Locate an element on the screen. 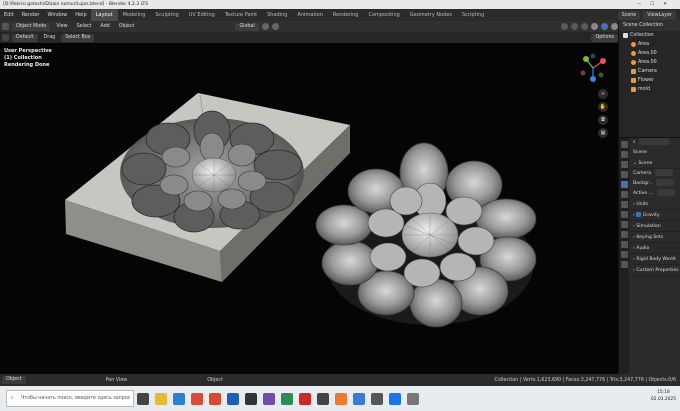 The width and height of the screenshot is (680, 411). word-icon is located at coordinates (233, 398).